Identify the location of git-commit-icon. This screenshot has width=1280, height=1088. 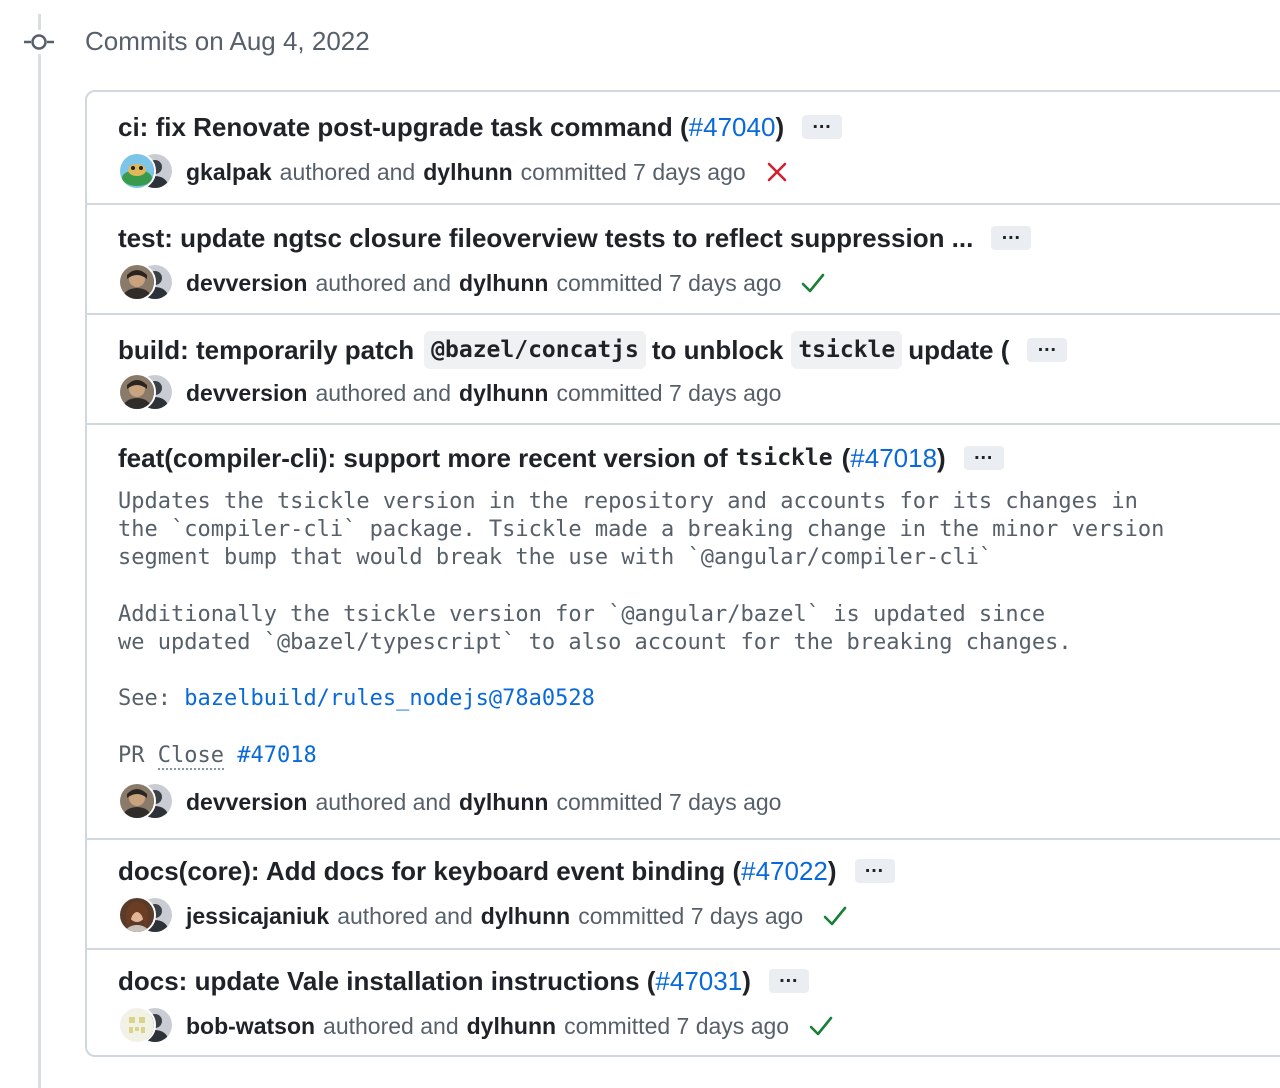
(39, 42).